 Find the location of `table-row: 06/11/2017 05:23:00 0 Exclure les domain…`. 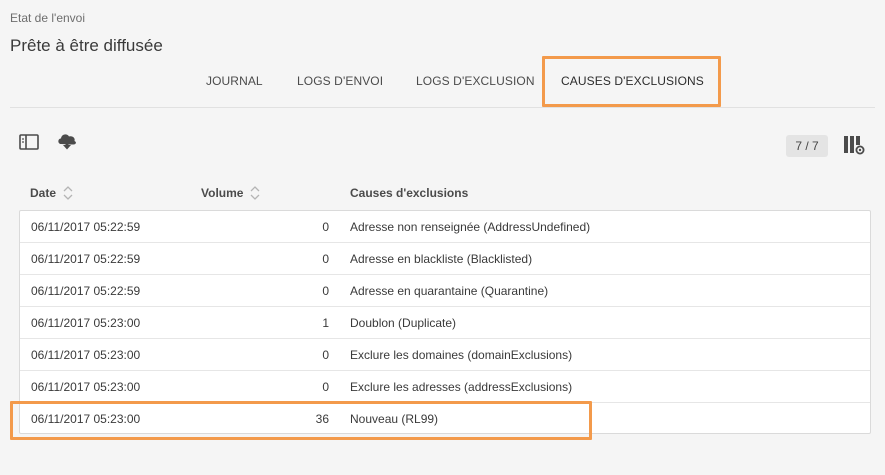

table-row: 06/11/2017 05:23:00 0 Exclure les domain… is located at coordinates (445, 355).